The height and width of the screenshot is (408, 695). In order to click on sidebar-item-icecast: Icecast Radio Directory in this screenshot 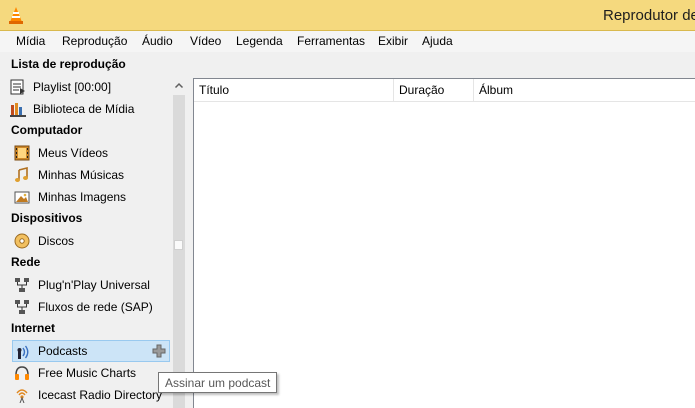, I will do `click(86, 395)`.